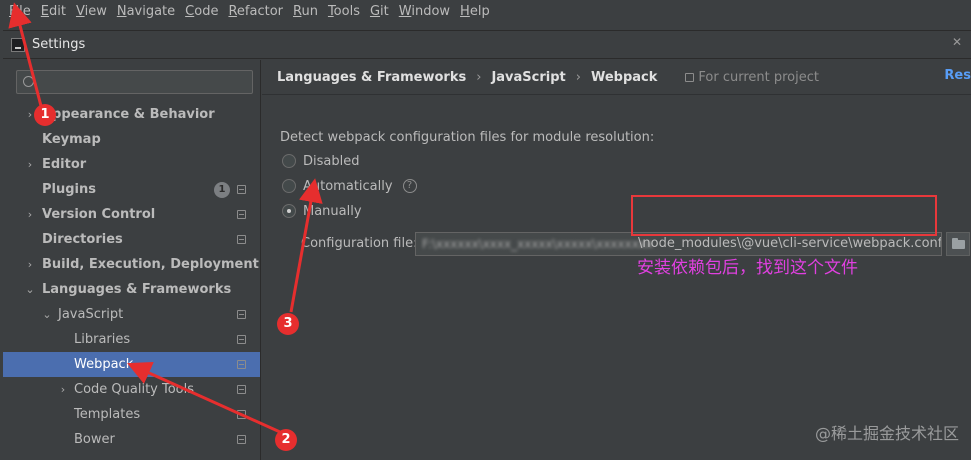  What do you see at coordinates (747, 268) in the screenshot?
I see `annotation-note: 安装依赖包后，找到这个文件` at bounding box center [747, 268].